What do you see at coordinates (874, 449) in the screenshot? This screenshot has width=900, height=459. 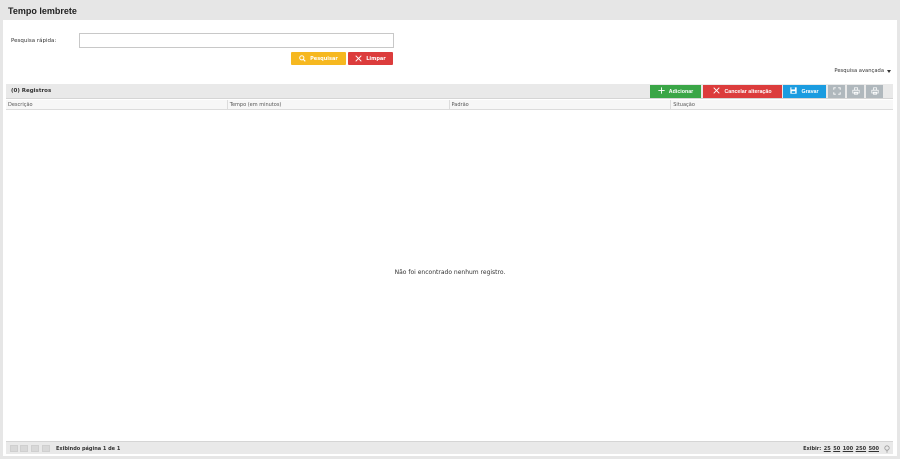 I see `page-size-500: 500` at bounding box center [874, 449].